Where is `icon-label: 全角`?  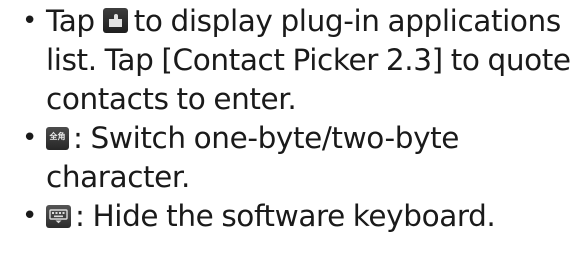
icon-label: 全角 is located at coordinates (57, 136).